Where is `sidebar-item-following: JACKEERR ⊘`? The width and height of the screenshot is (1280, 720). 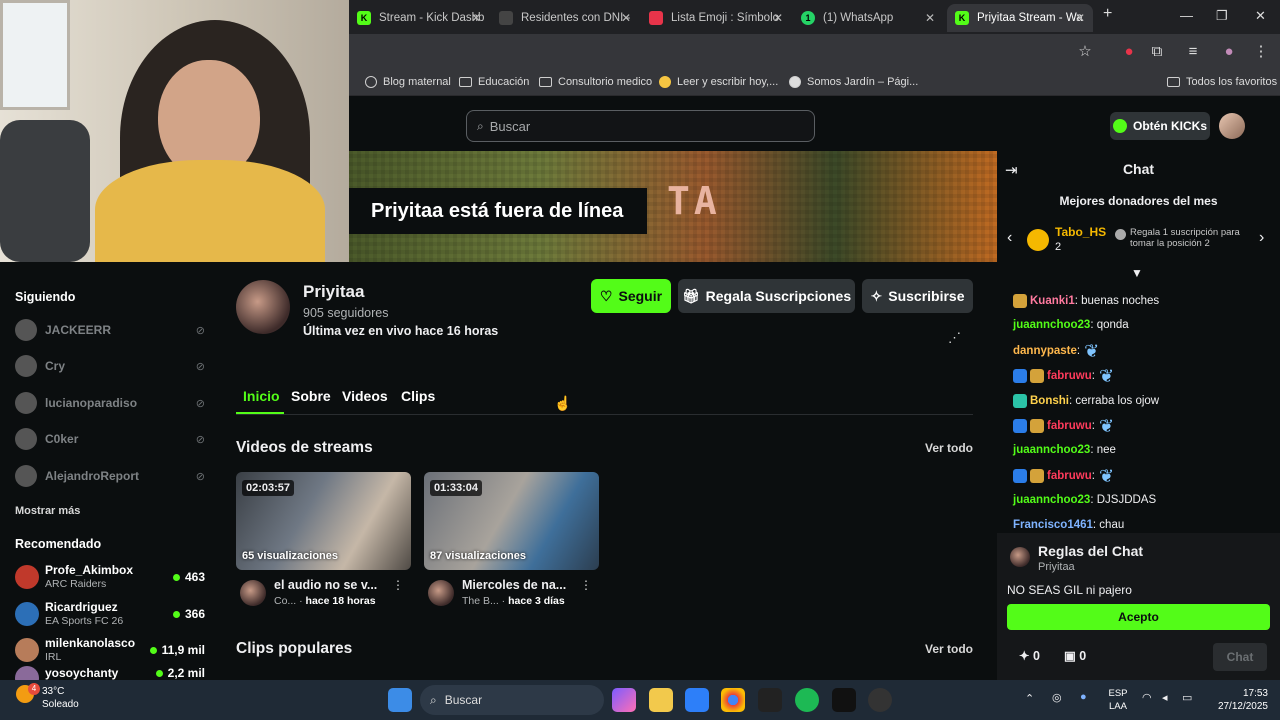 sidebar-item-following: JACKEERR ⊘ is located at coordinates (110, 330).